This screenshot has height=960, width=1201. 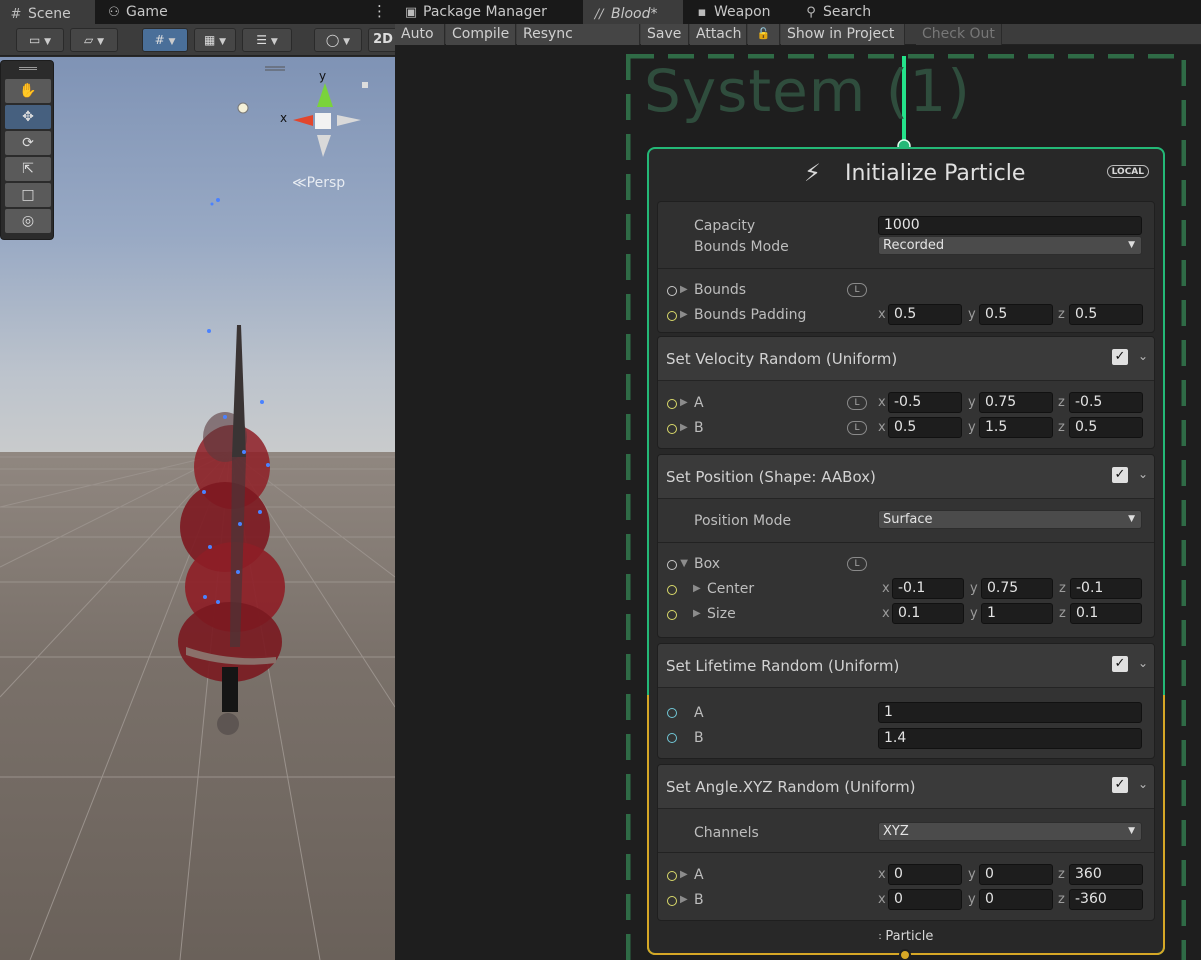 What do you see at coordinates (665, 34) in the screenshot?
I see `save-button: Save` at bounding box center [665, 34].